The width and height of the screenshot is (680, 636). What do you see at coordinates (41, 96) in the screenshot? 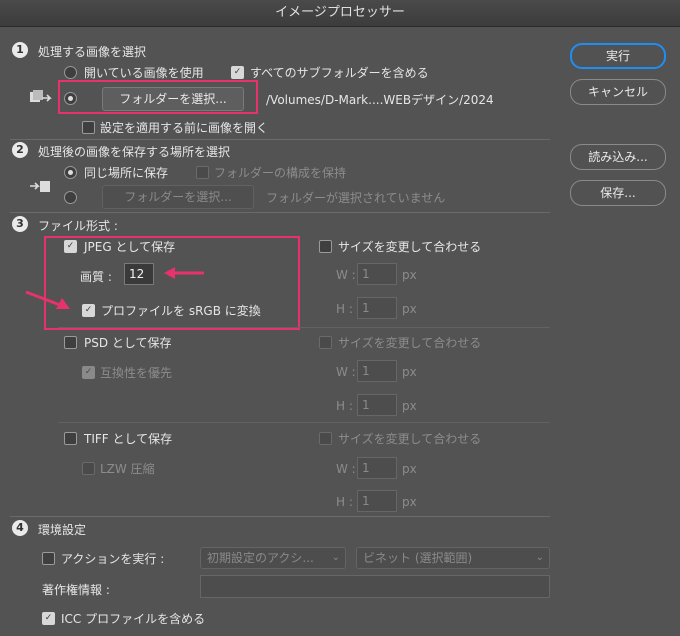
I see `image-stack-arrow-icon` at bounding box center [41, 96].